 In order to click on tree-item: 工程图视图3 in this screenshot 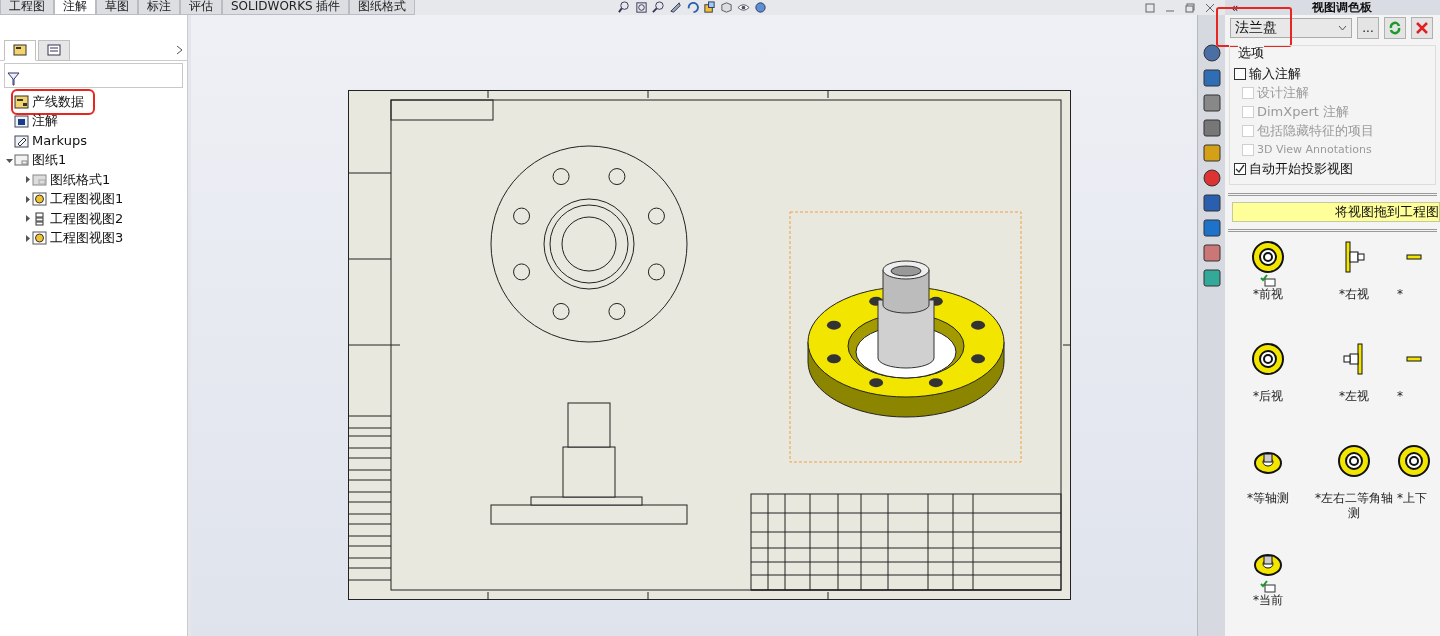, I will do `click(87, 238)`.